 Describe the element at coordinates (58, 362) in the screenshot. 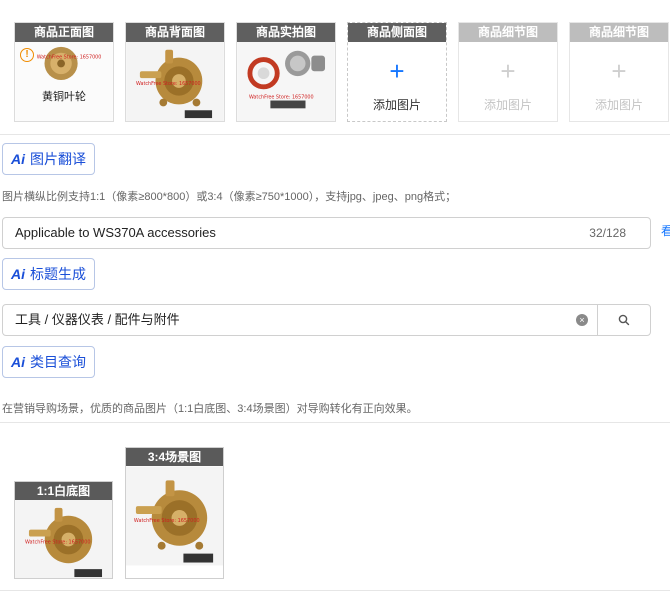

I see `category-query-label: 类目查询` at that location.